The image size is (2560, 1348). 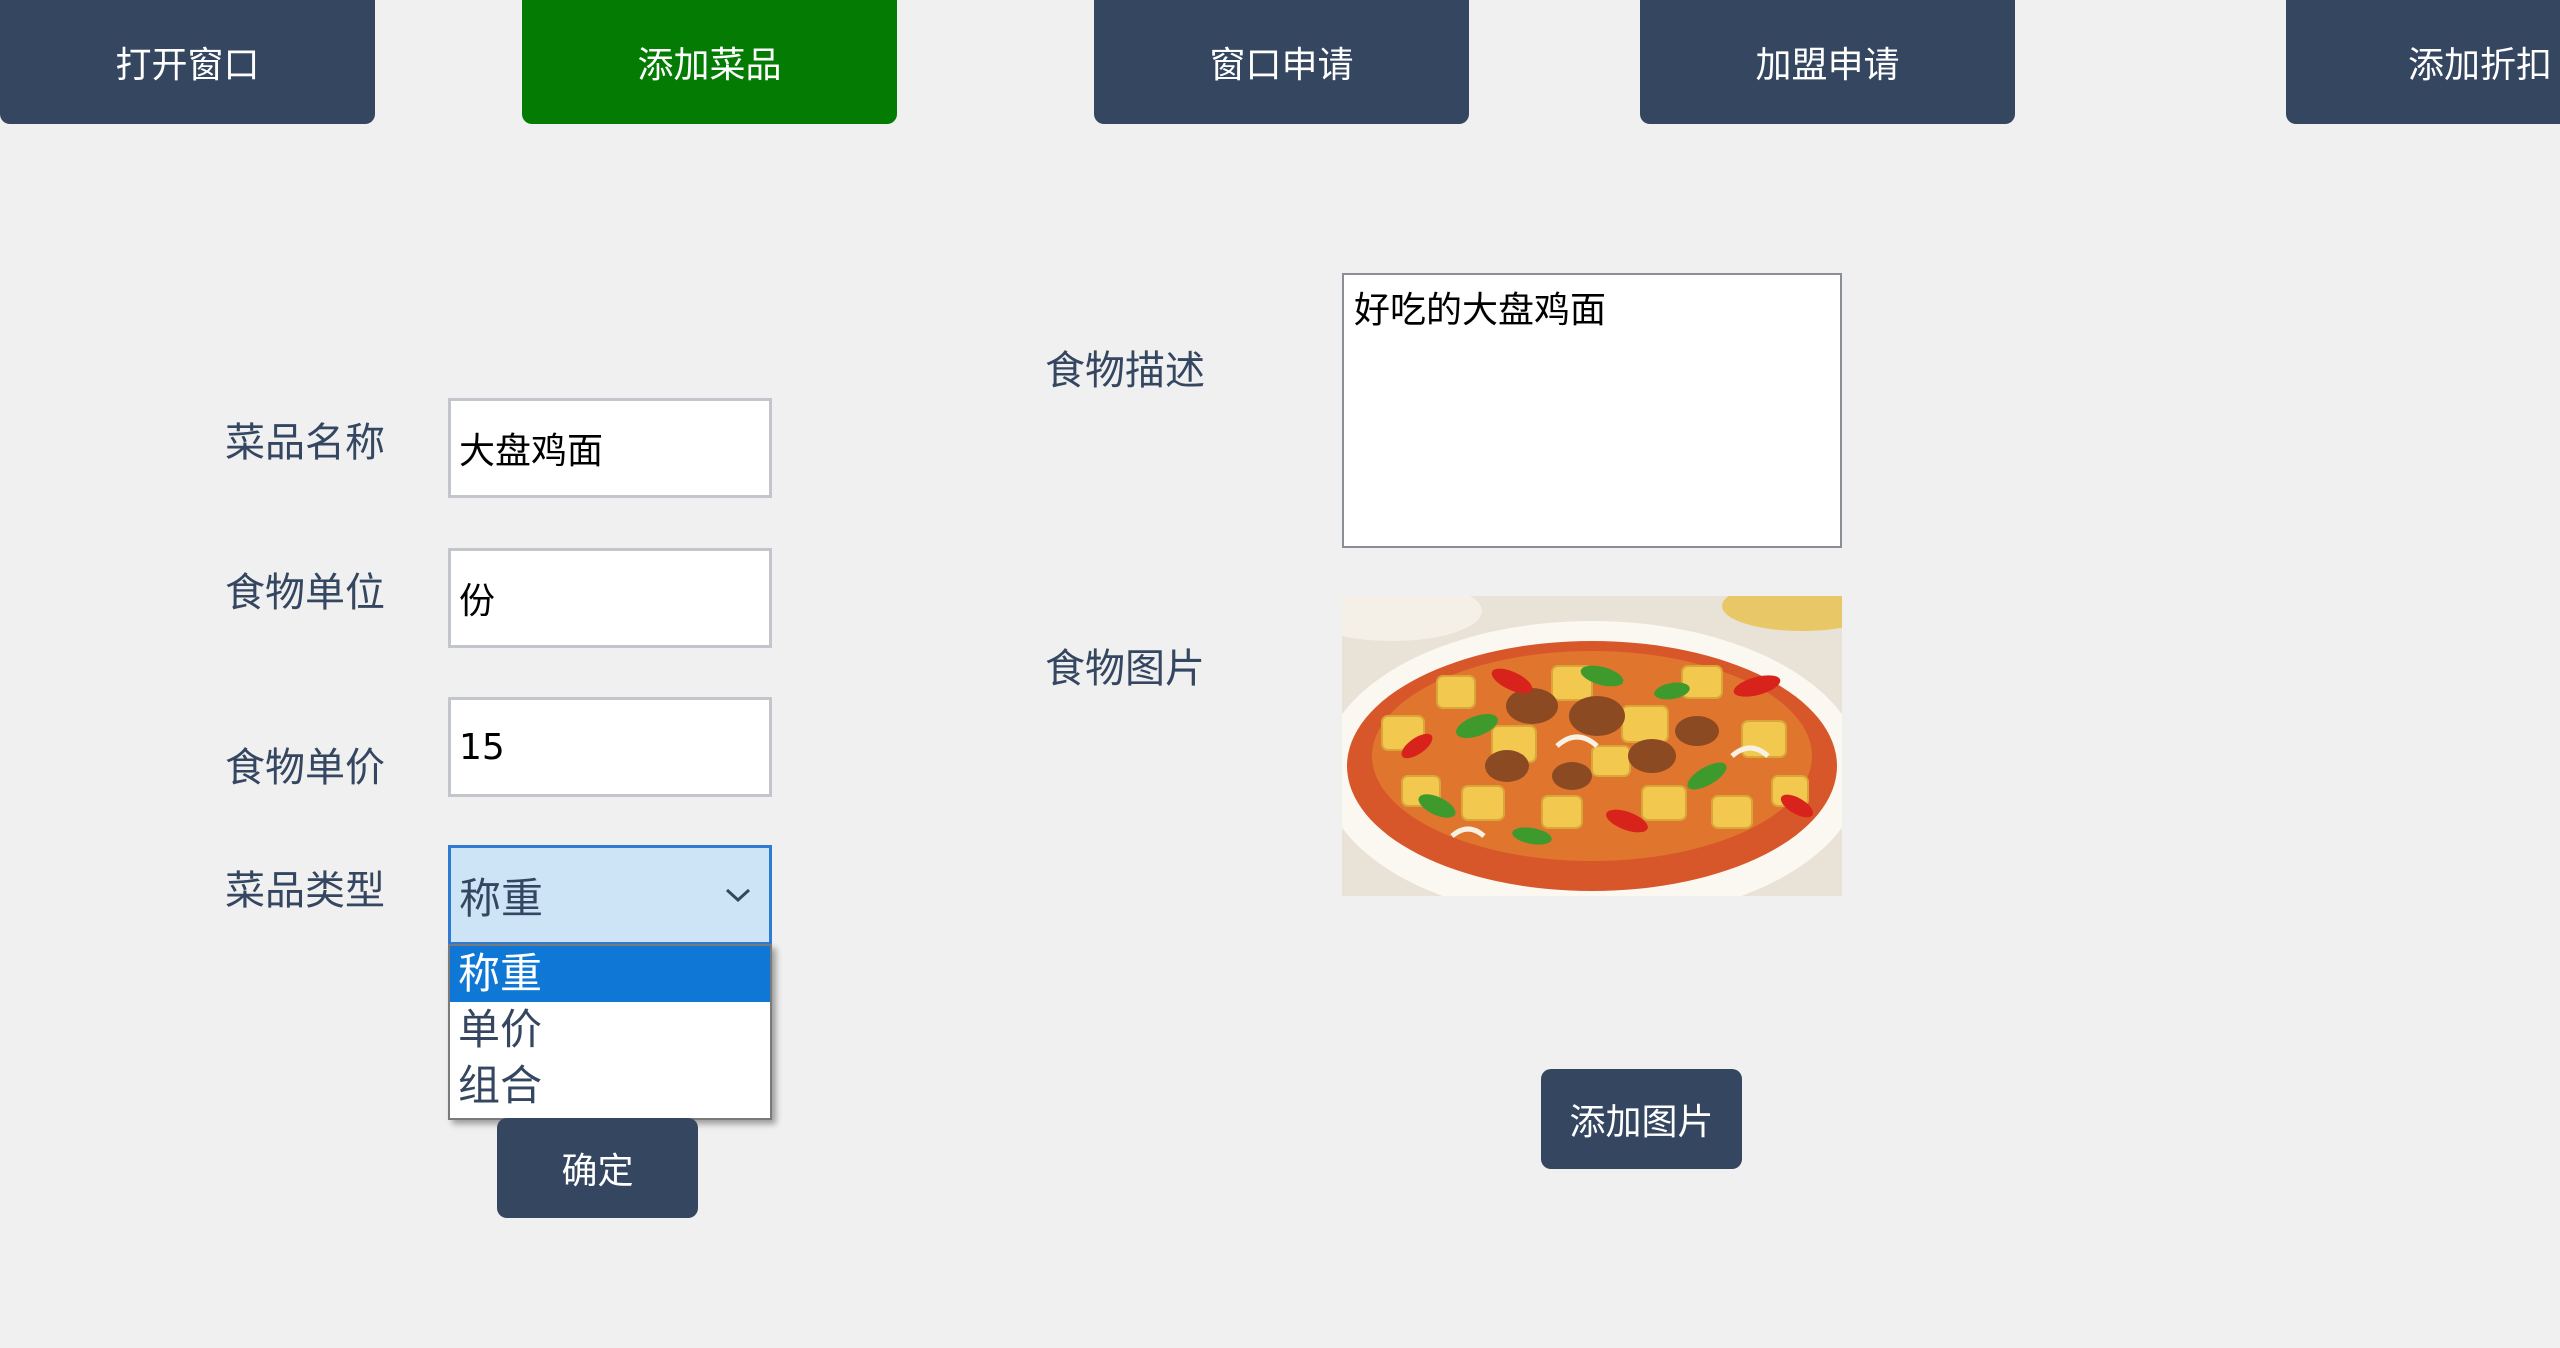 What do you see at coordinates (610, 974) in the screenshot?
I see `dish-type-option: 称重` at bounding box center [610, 974].